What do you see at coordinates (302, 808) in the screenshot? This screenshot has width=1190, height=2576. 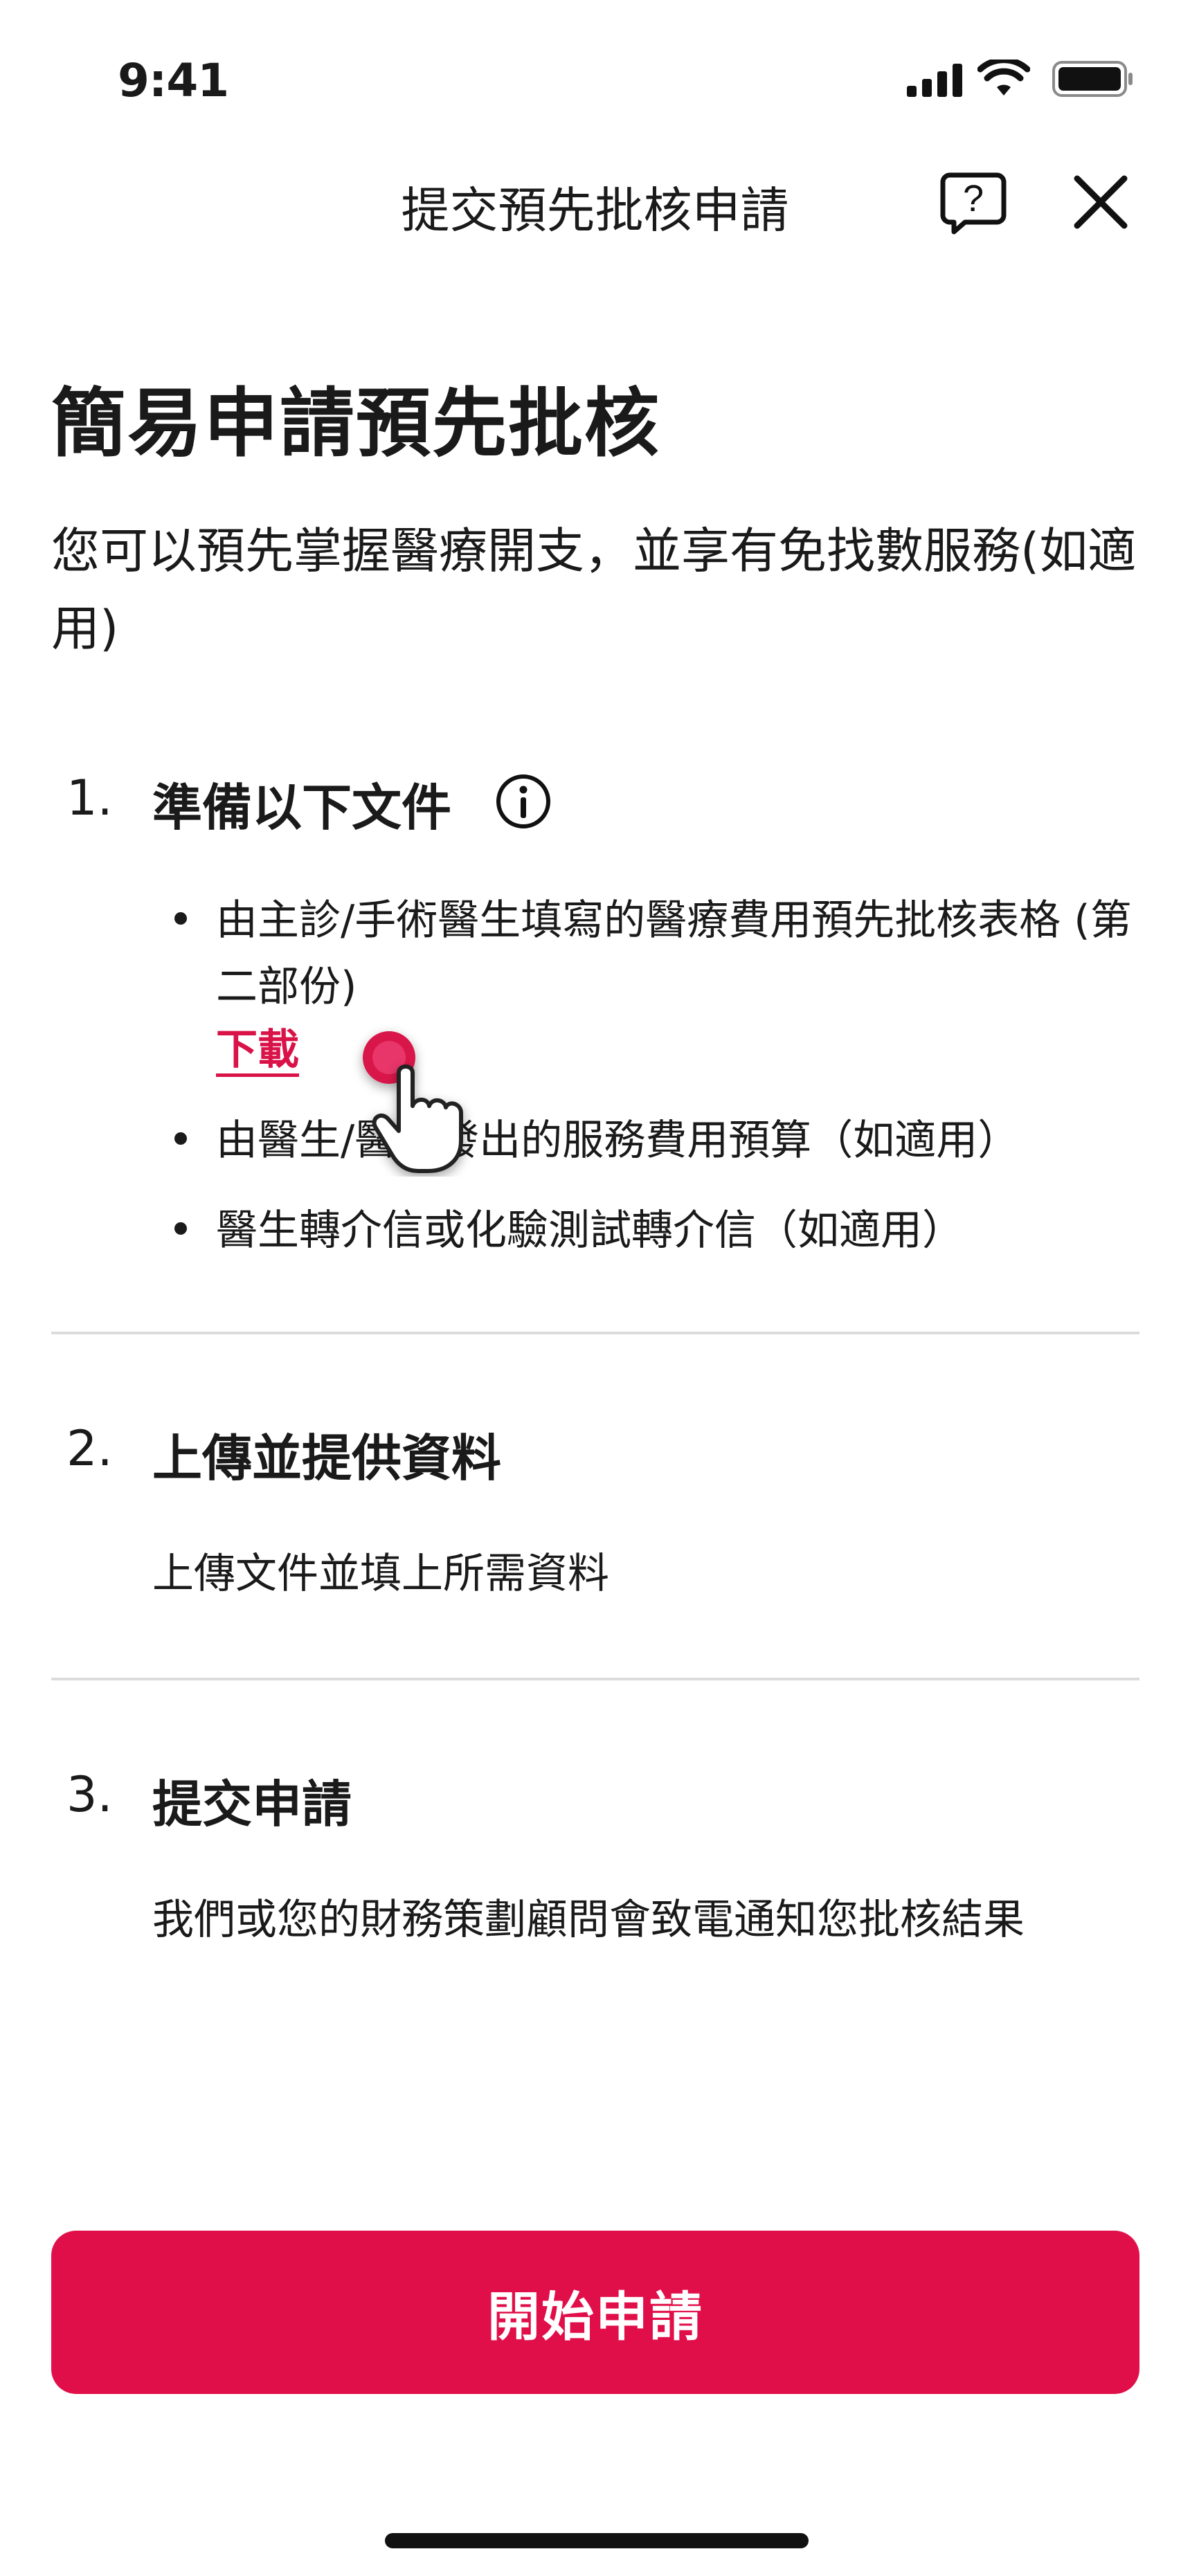 I see `step-1-title: 準備以下文件` at bounding box center [302, 808].